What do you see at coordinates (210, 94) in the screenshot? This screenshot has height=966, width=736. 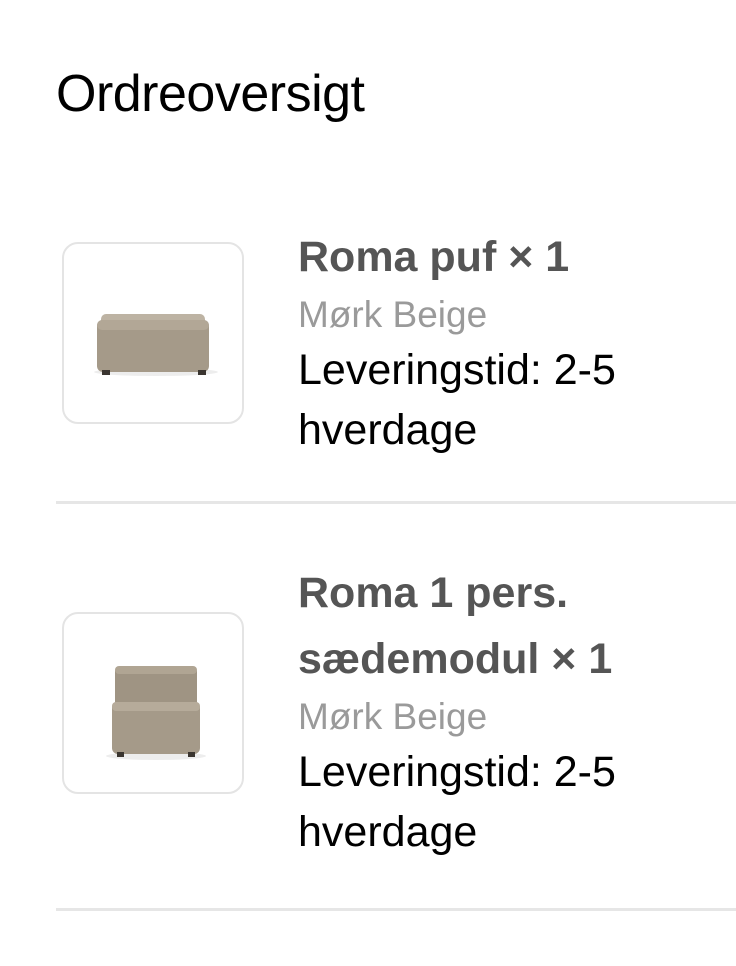 I see `page-title: Ordreoversigt` at bounding box center [210, 94].